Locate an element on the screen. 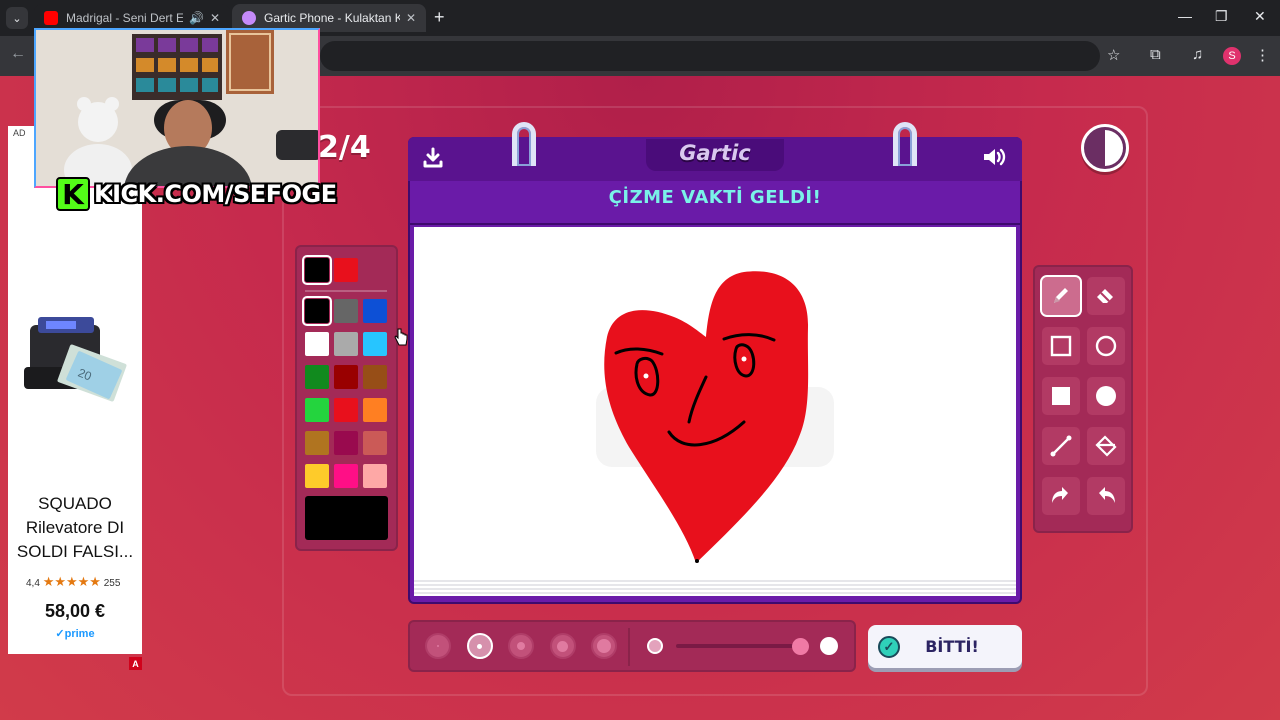  rating-count: 255 is located at coordinates (112, 583).